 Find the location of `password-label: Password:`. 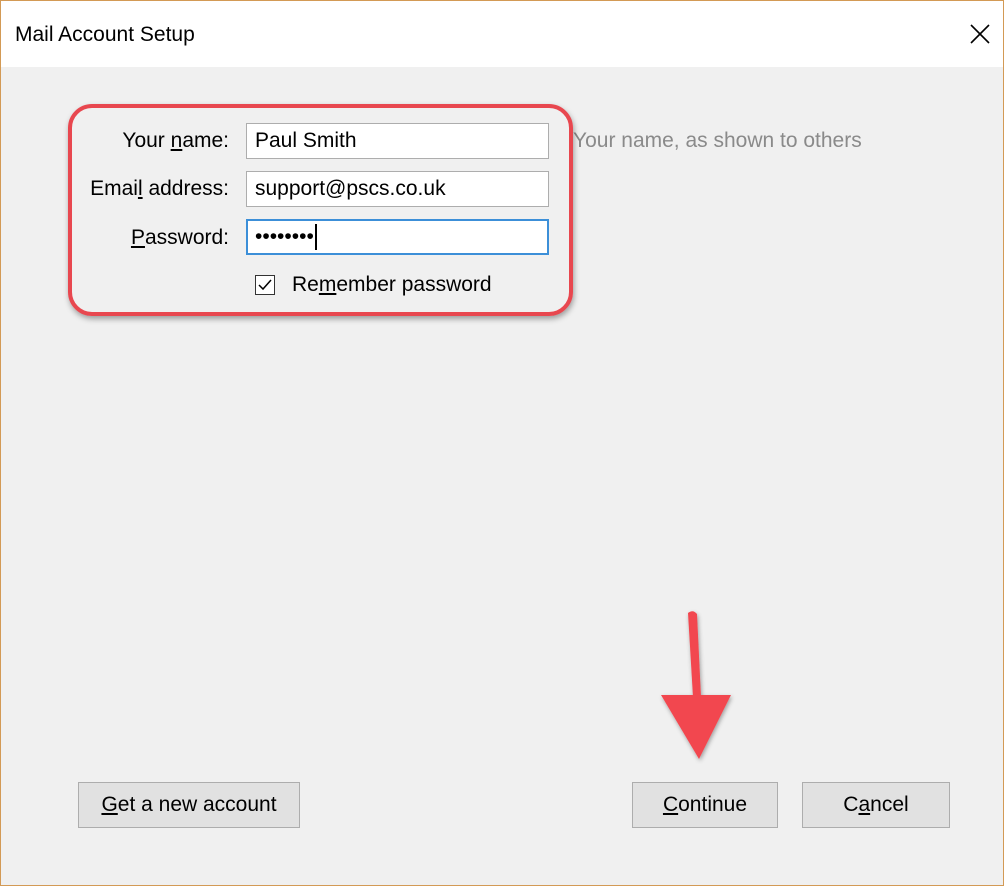

password-label: Password: is located at coordinates (179, 237).